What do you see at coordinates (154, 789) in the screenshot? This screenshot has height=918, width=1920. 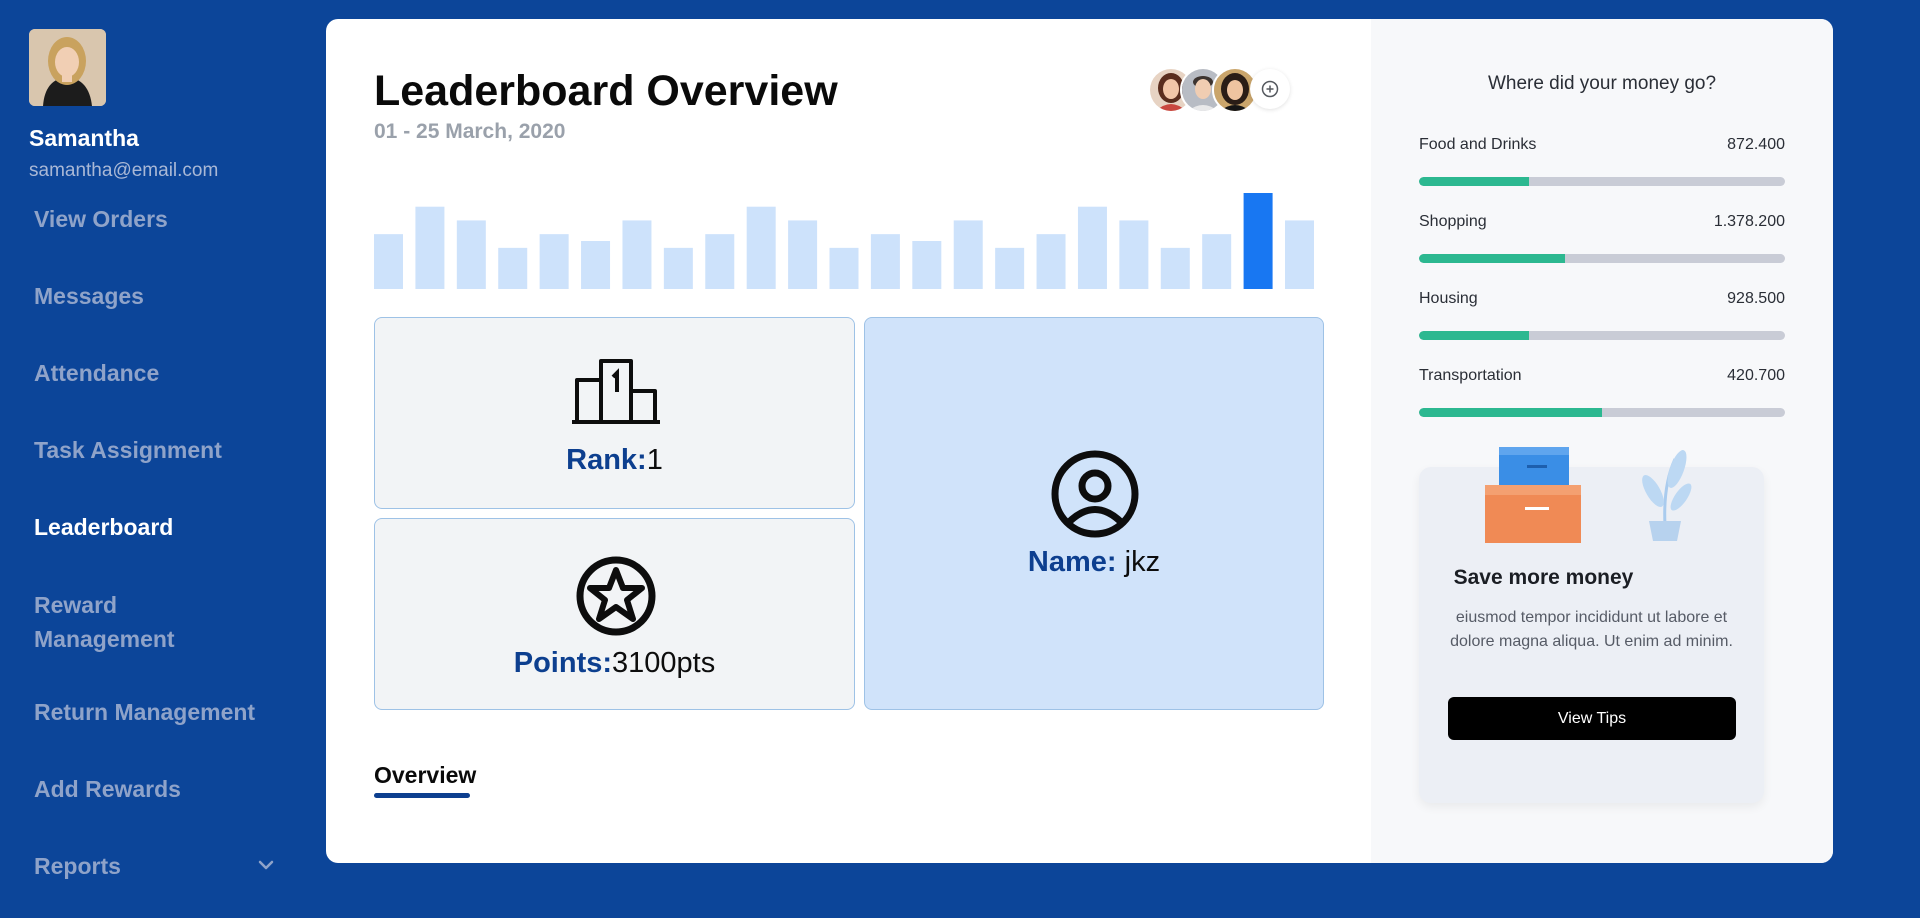 I see `sidebar-item-add-rewards: Add Rewards` at bounding box center [154, 789].